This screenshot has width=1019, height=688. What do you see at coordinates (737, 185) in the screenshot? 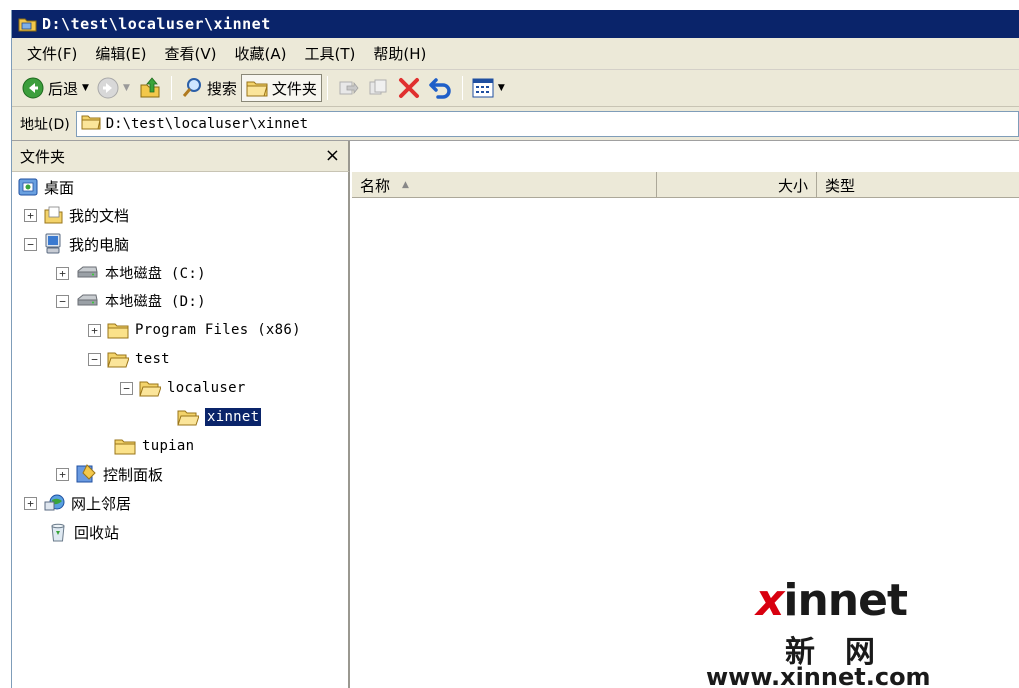
I see `column-header-size: 大小` at bounding box center [737, 185].